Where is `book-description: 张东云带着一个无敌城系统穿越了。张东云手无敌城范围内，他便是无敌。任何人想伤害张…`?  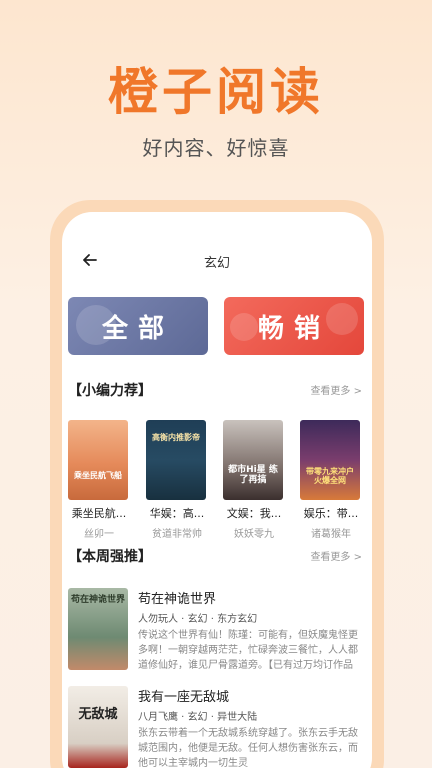 book-description: 张东云带着一个无敌城系统穿越了。张东云手无敌城范围内，他便是无敌。任何人想伤害张… is located at coordinates (248, 748).